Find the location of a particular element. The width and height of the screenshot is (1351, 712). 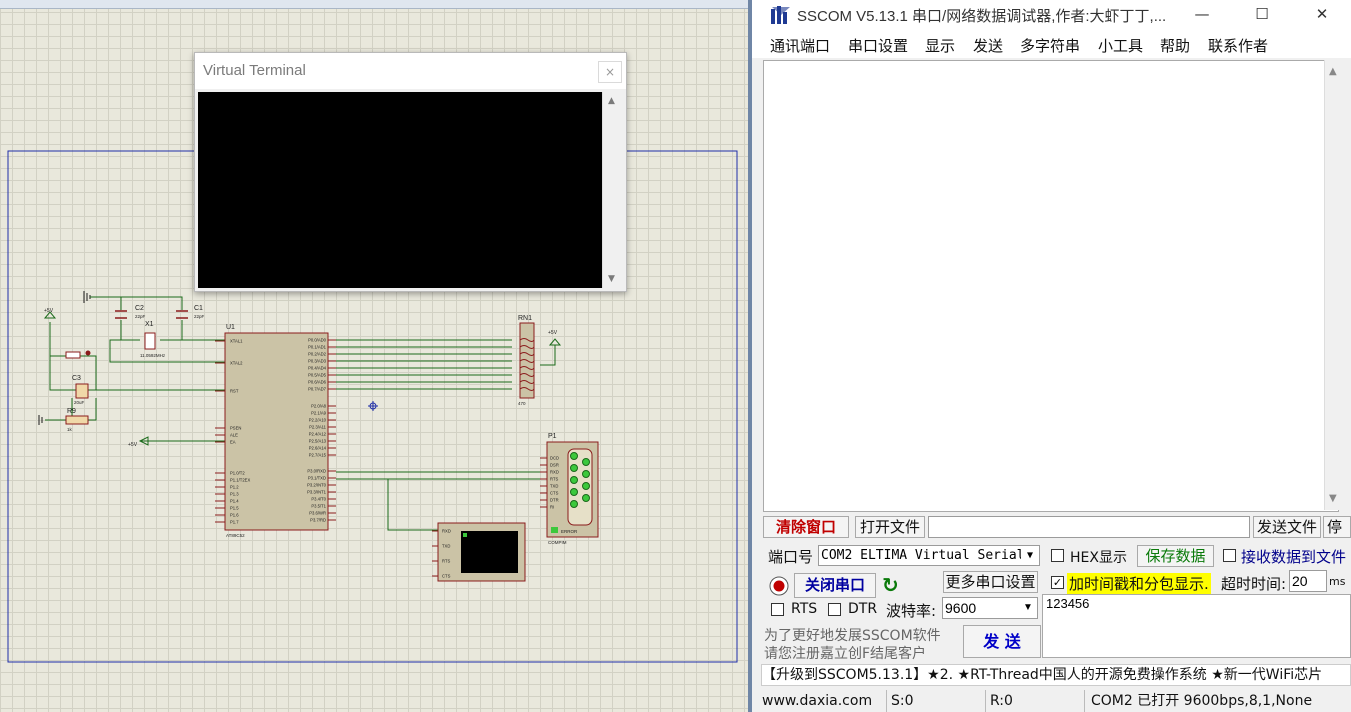

close-port-button: 关闭串口 is located at coordinates (835, 585).